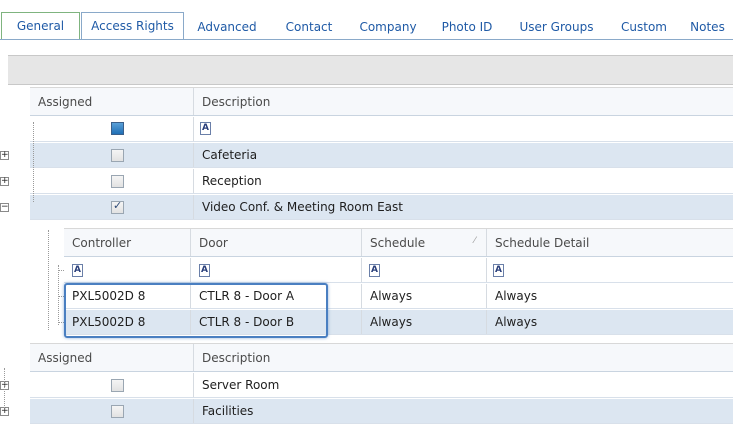 The height and width of the screenshot is (429, 733). I want to click on tab-company: Company, so click(388, 27).